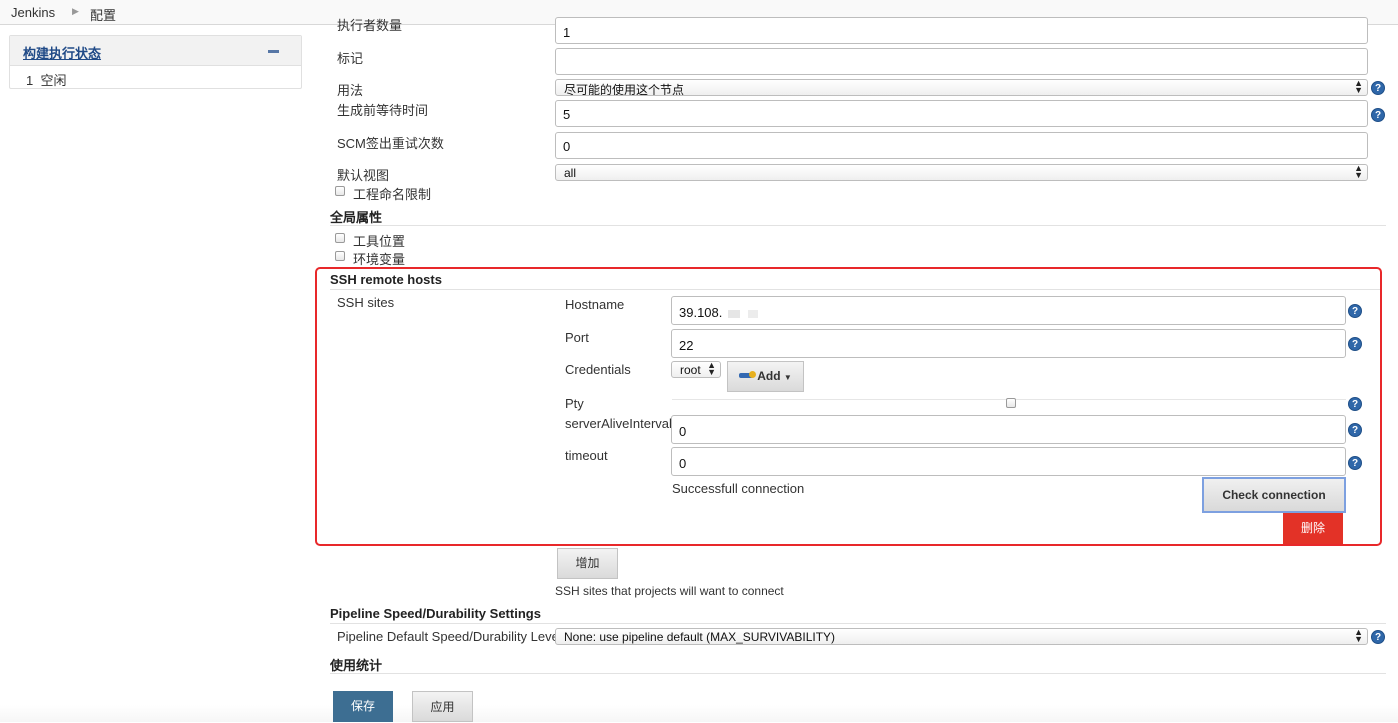 The width and height of the screenshot is (1398, 723). What do you see at coordinates (383, 110) in the screenshot?
I see `quiet-period-label: 生成前等待时间` at bounding box center [383, 110].